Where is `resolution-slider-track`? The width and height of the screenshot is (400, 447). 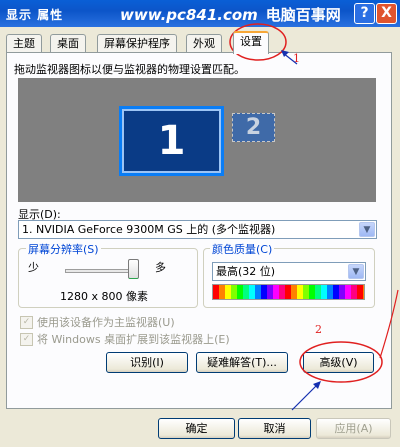
resolution-slider-track is located at coordinates (101, 271).